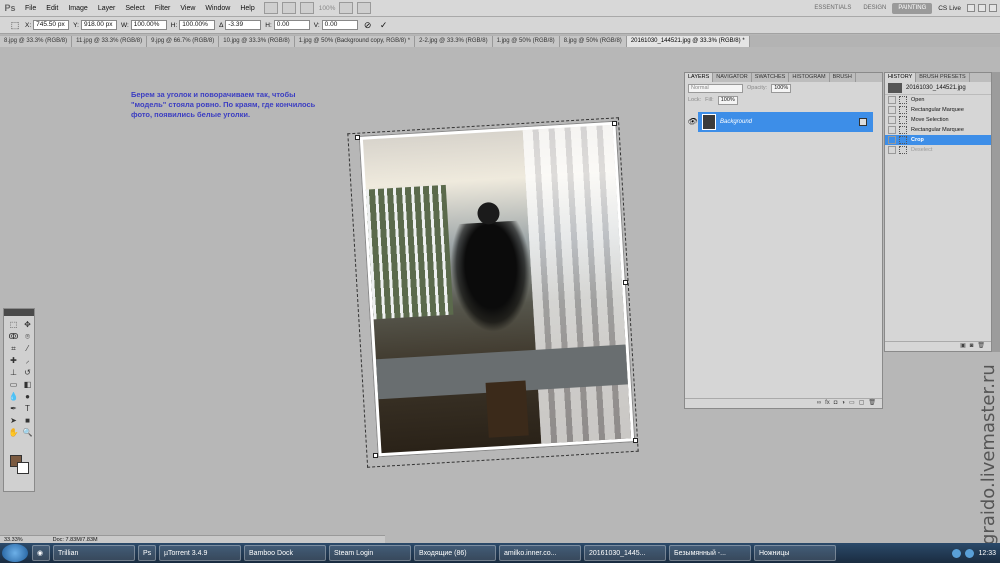 The height and width of the screenshot is (563, 1000). Describe the element at coordinates (688, 41) in the screenshot. I see `tab-document-active: 20161030_144521.jpg @ 33.3% (RGB/8) *` at that location.